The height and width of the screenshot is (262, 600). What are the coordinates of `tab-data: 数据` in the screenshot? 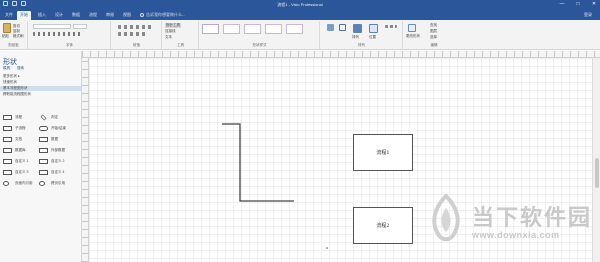 It's located at (76, 15).